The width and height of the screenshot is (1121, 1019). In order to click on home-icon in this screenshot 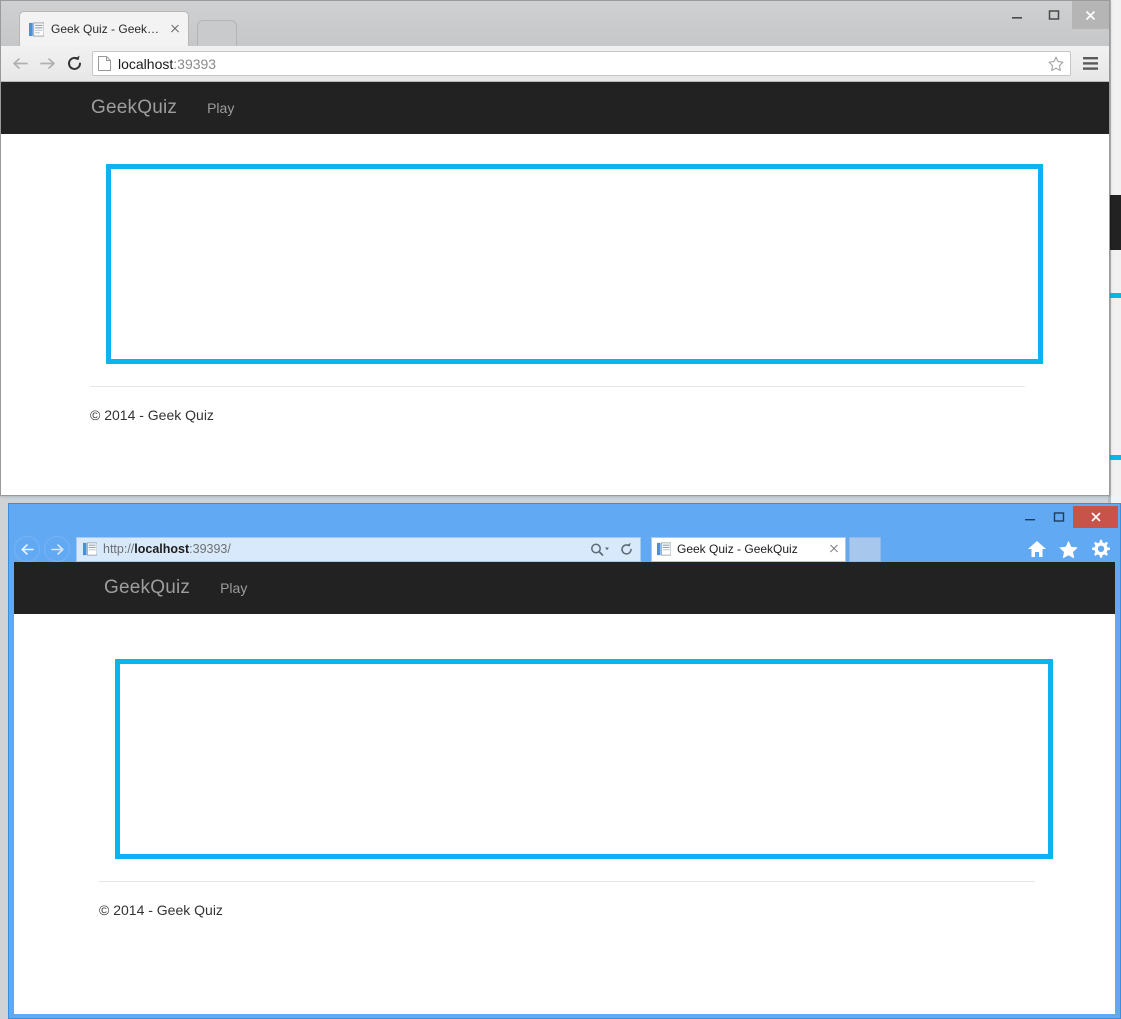, I will do `click(1037, 549)`.